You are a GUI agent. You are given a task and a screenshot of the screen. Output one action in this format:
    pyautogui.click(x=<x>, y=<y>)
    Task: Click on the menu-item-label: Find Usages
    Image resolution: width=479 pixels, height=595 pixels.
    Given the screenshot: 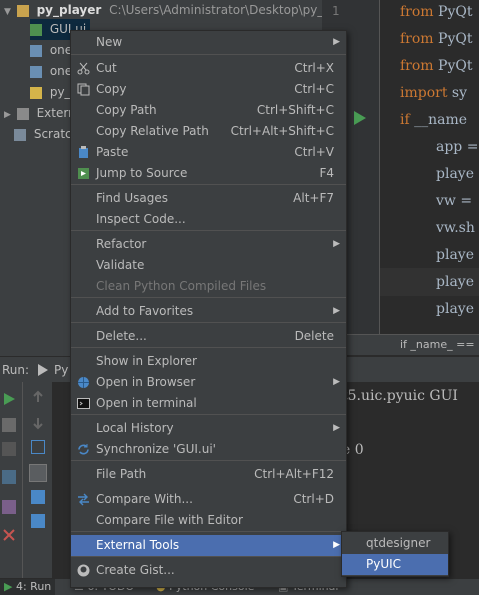 What is the action you would take?
    pyautogui.click(x=132, y=198)
    